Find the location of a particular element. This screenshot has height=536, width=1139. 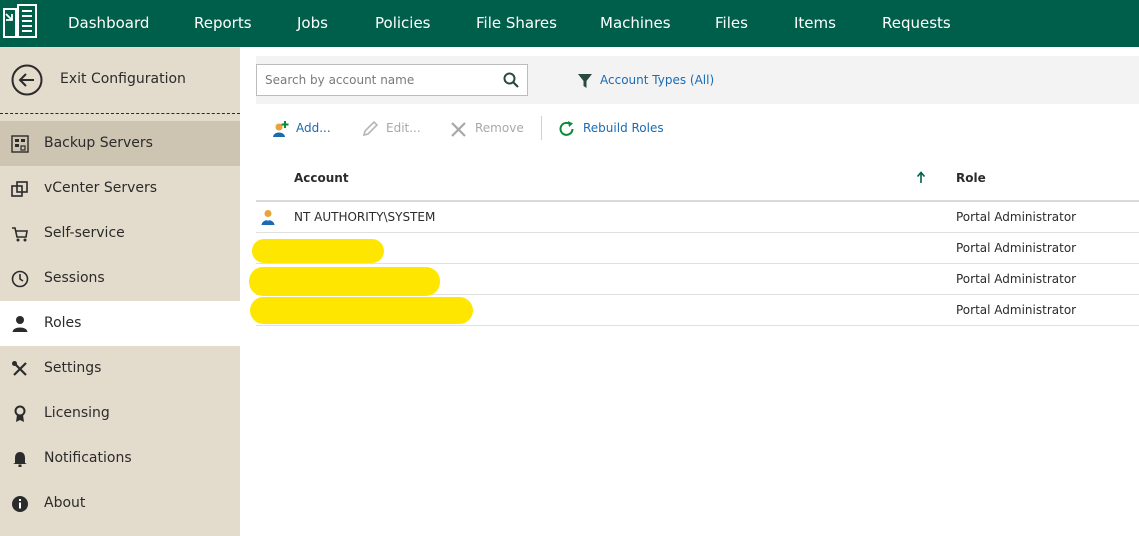

sidebar-item-settings: Settings is located at coordinates (120, 368).